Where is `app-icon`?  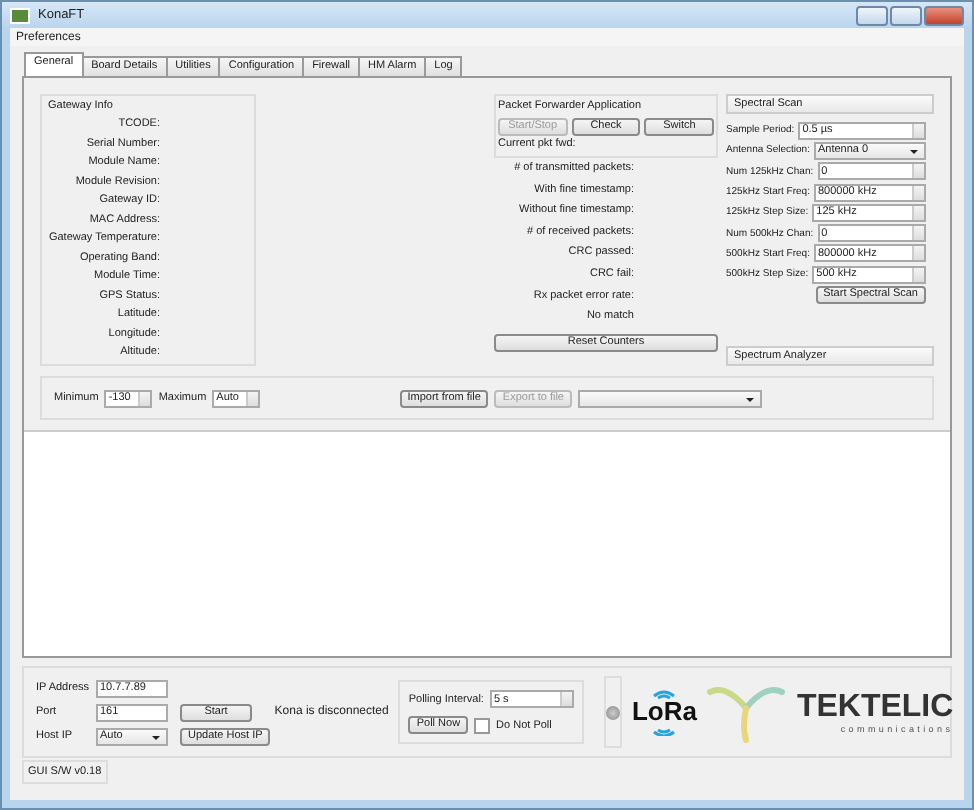 app-icon is located at coordinates (20, 15).